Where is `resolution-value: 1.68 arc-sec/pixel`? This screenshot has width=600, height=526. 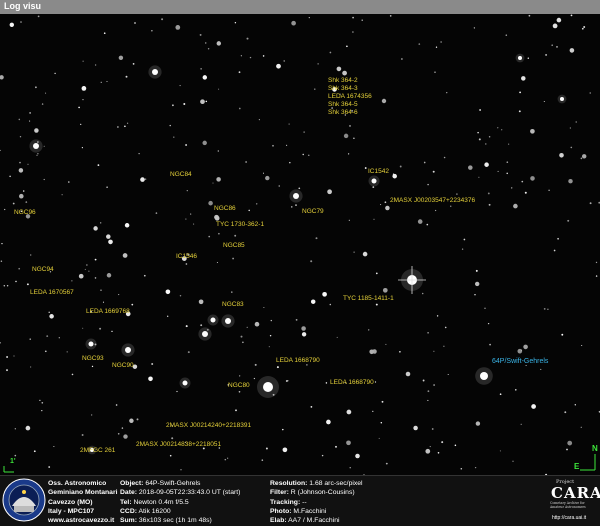 resolution-value: 1.68 arc-sec/pixel is located at coordinates (336, 483).